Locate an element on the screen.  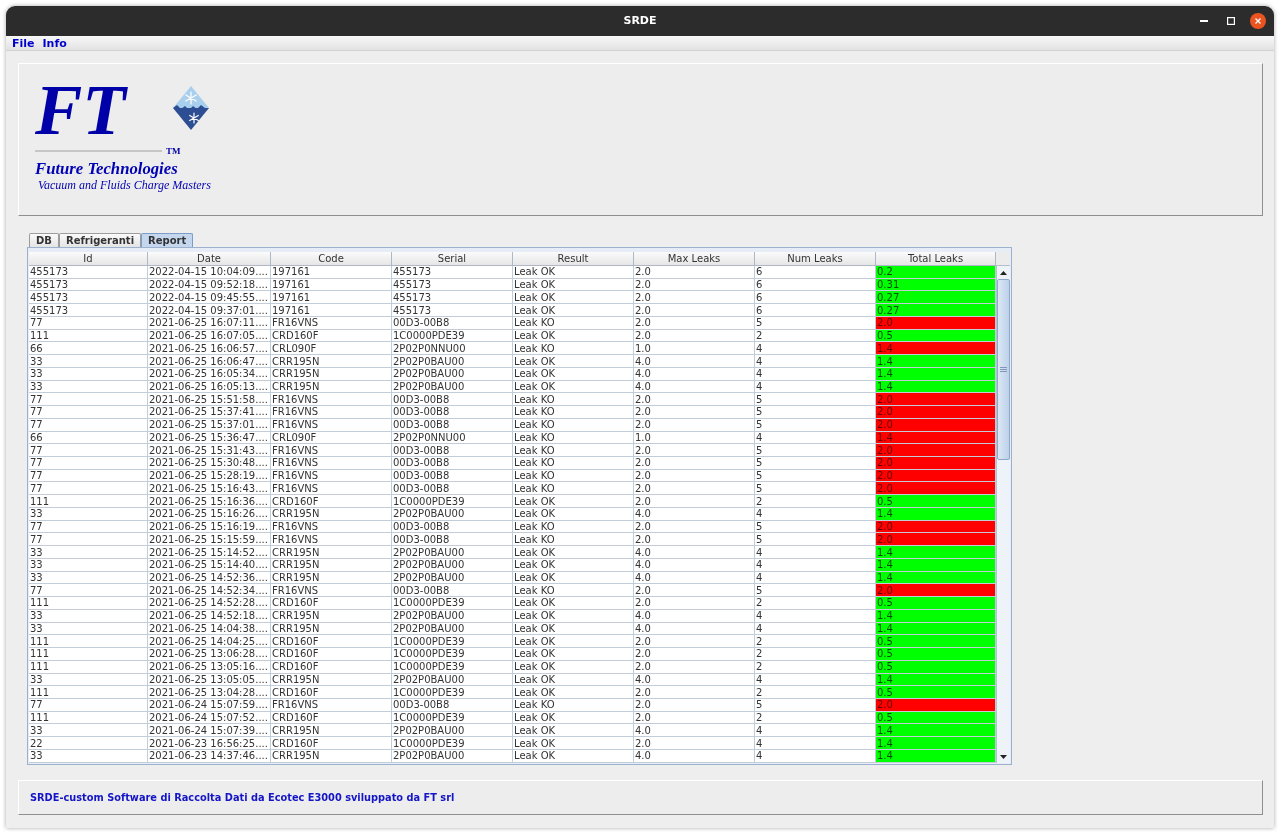
column-header: Id is located at coordinates (88, 259).